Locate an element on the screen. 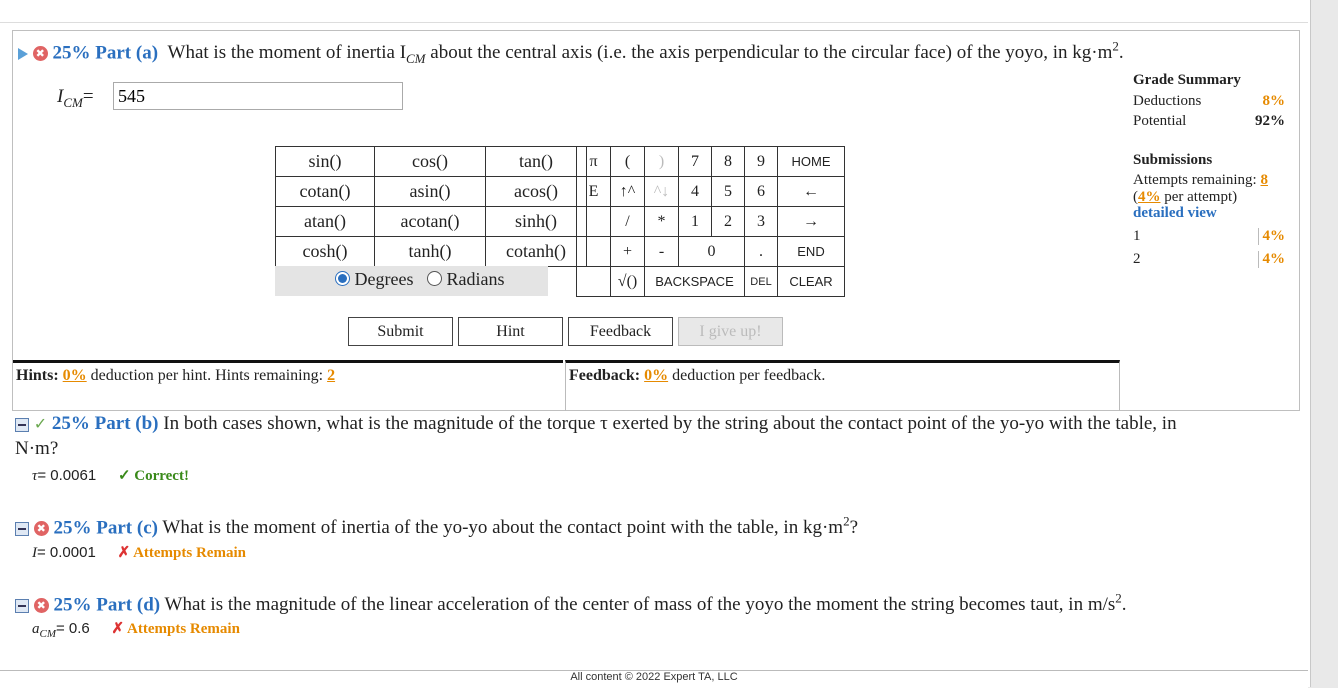 This screenshot has height=688, width=1338. fn-cos: cos() is located at coordinates (430, 161).